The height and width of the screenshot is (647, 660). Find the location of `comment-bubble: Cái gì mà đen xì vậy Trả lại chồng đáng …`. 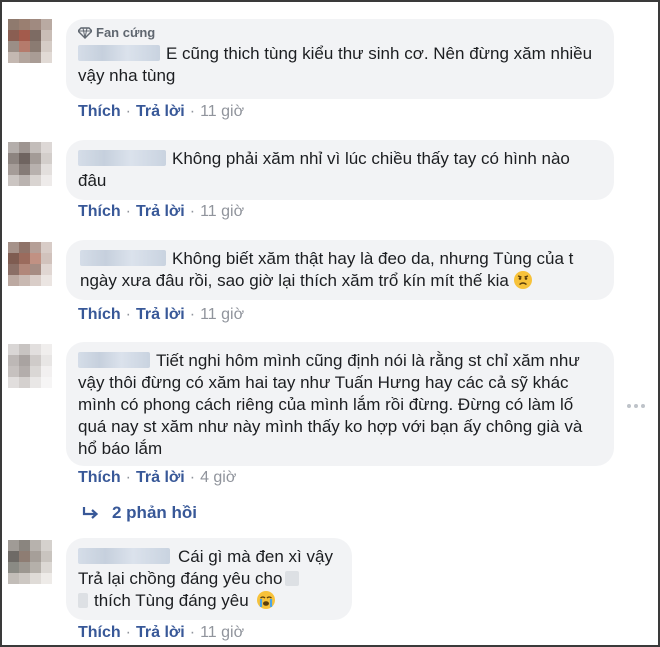

comment-bubble: Cái gì mà đen xì vậy Trả lại chồng đáng … is located at coordinates (209, 579).